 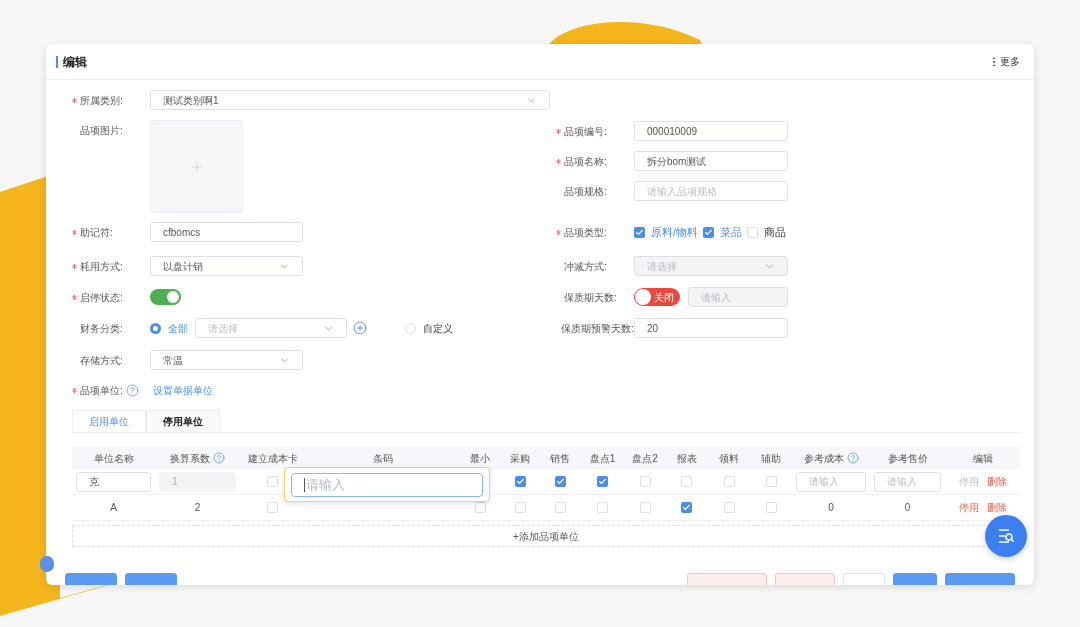 I want to click on input-field: 拆分bom测试, so click(x=711, y=161).